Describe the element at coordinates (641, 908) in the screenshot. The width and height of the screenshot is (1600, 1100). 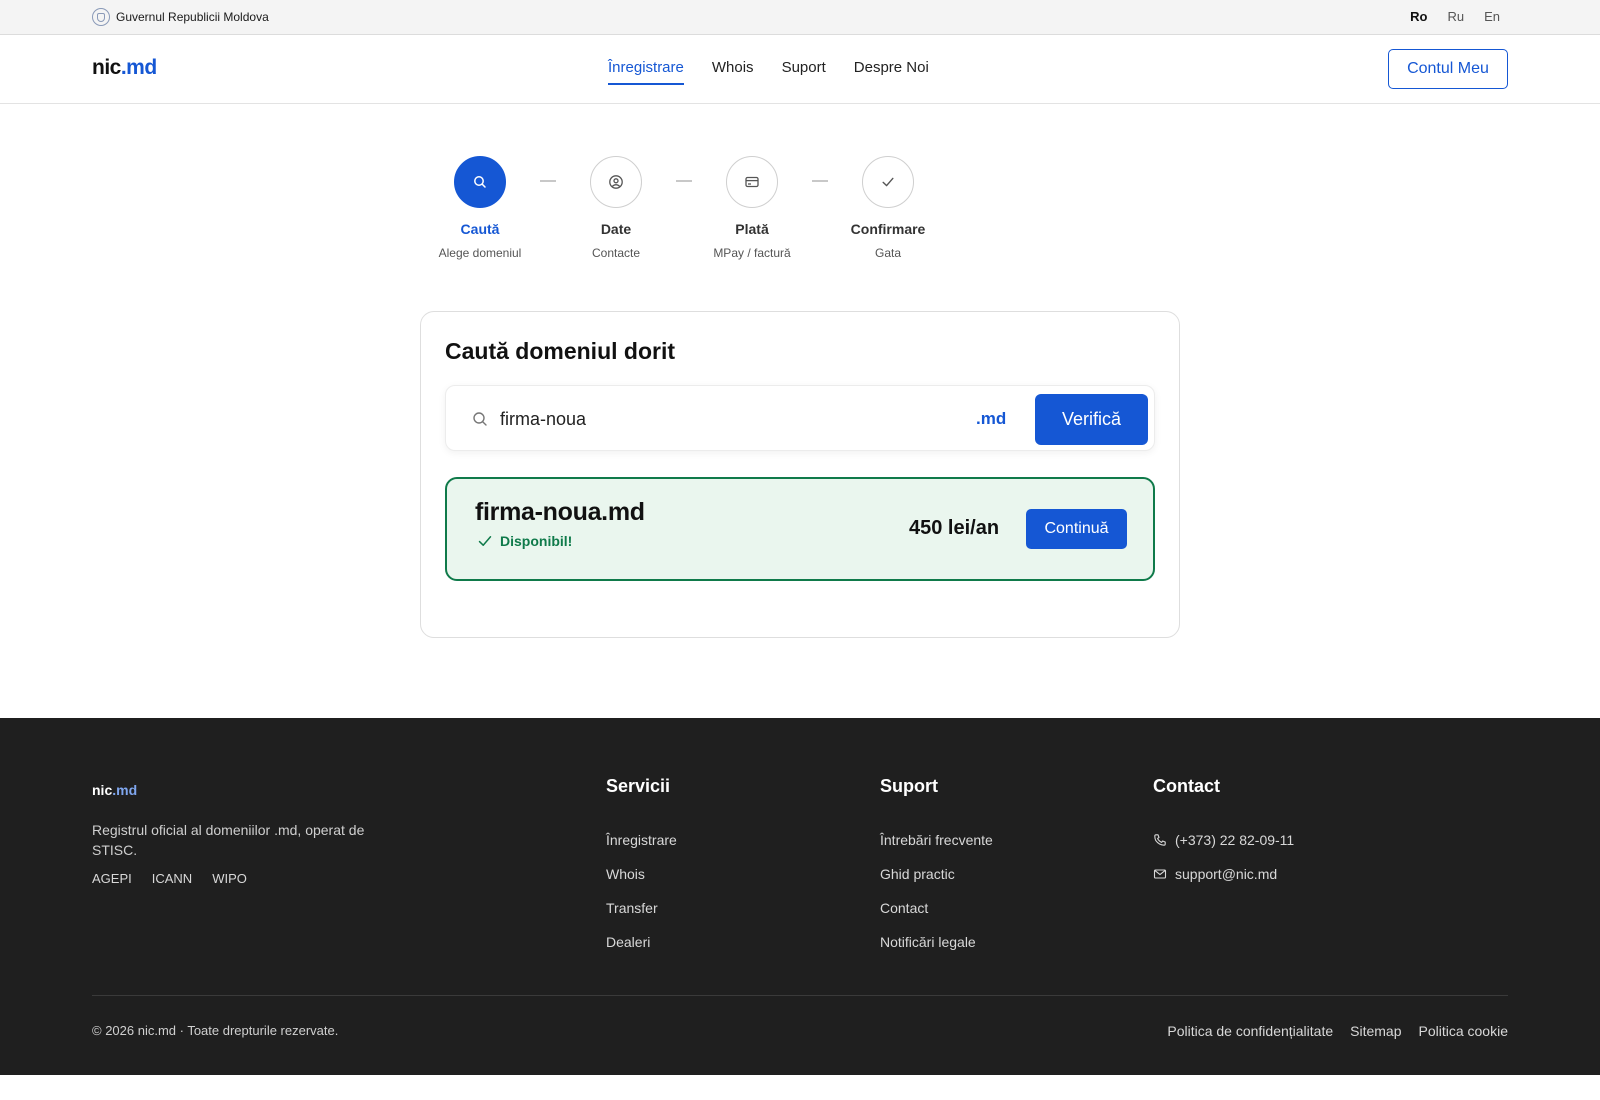
I see `footer-link-transfer: Transfer` at that location.